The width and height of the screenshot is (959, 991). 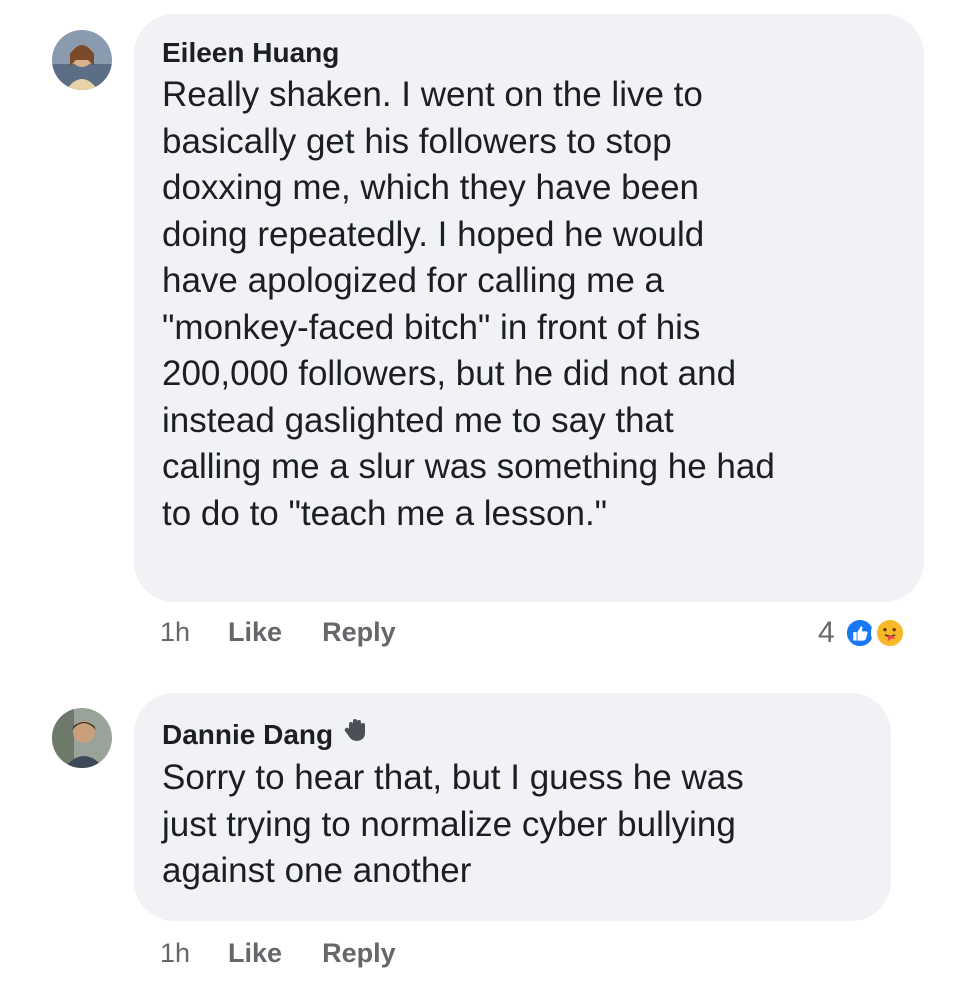 I want to click on reaction-icons, so click(x=874, y=633).